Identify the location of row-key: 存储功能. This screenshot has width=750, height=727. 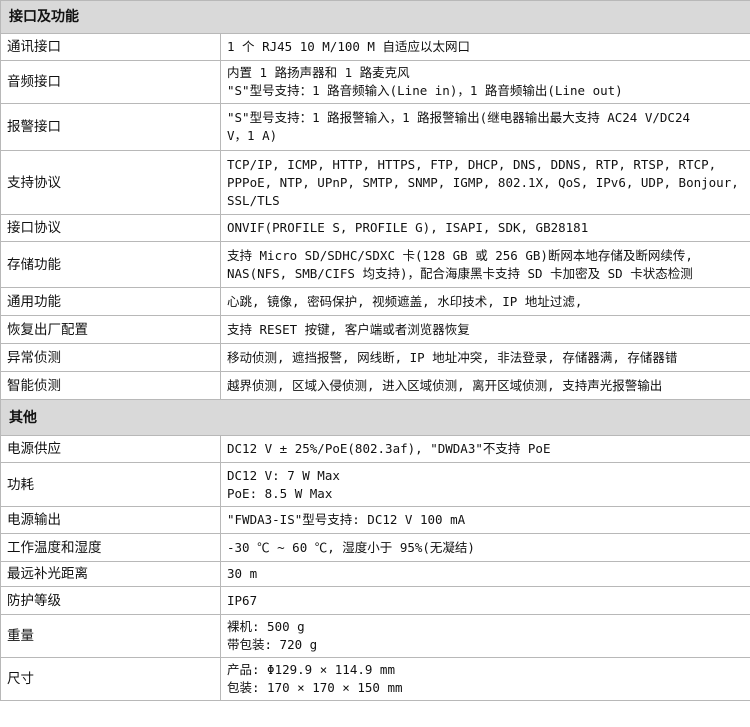
(110, 264).